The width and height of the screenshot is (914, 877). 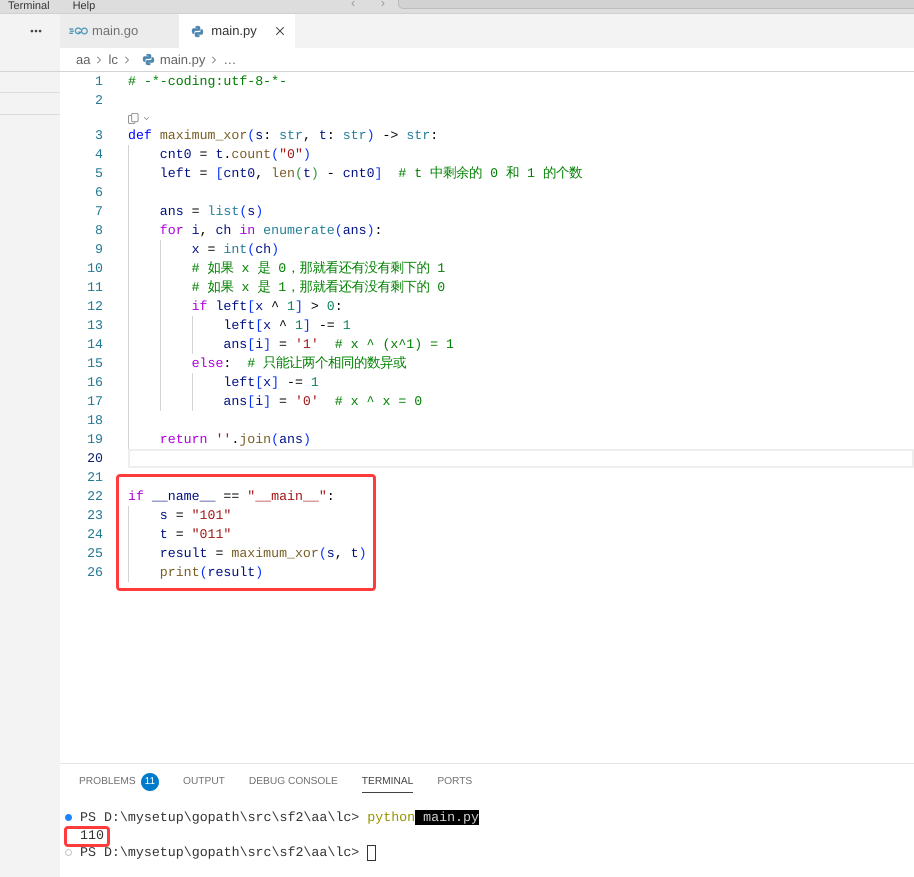 What do you see at coordinates (94, 535) in the screenshot?
I see `line-number: 24` at bounding box center [94, 535].